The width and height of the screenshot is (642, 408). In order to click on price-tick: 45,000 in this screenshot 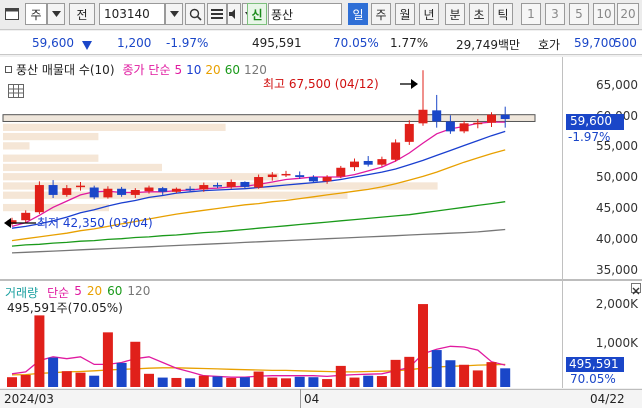, I will do `click(617, 208)`.